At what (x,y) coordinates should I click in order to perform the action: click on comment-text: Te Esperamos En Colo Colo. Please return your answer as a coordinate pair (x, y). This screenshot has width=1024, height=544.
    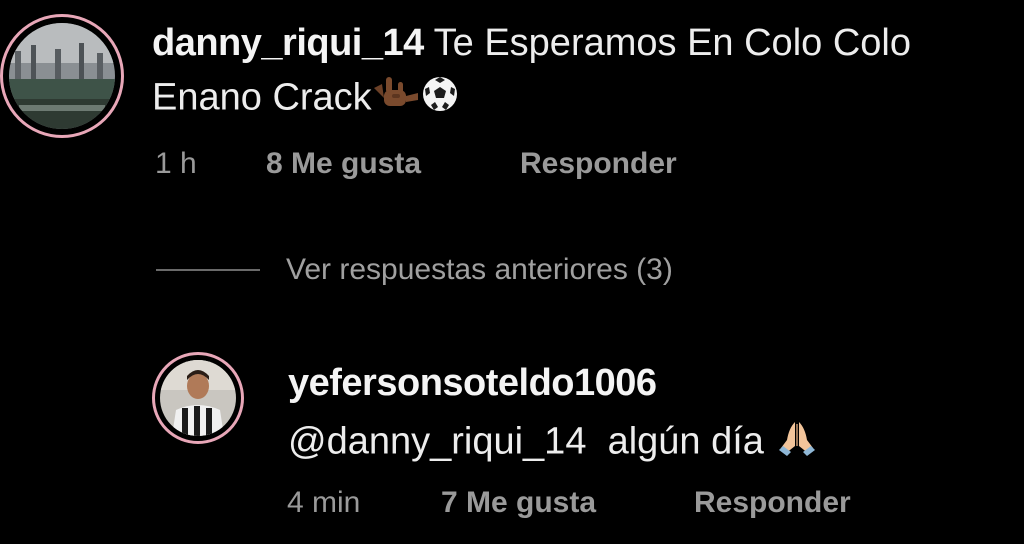
    Looking at the image, I should click on (672, 43).